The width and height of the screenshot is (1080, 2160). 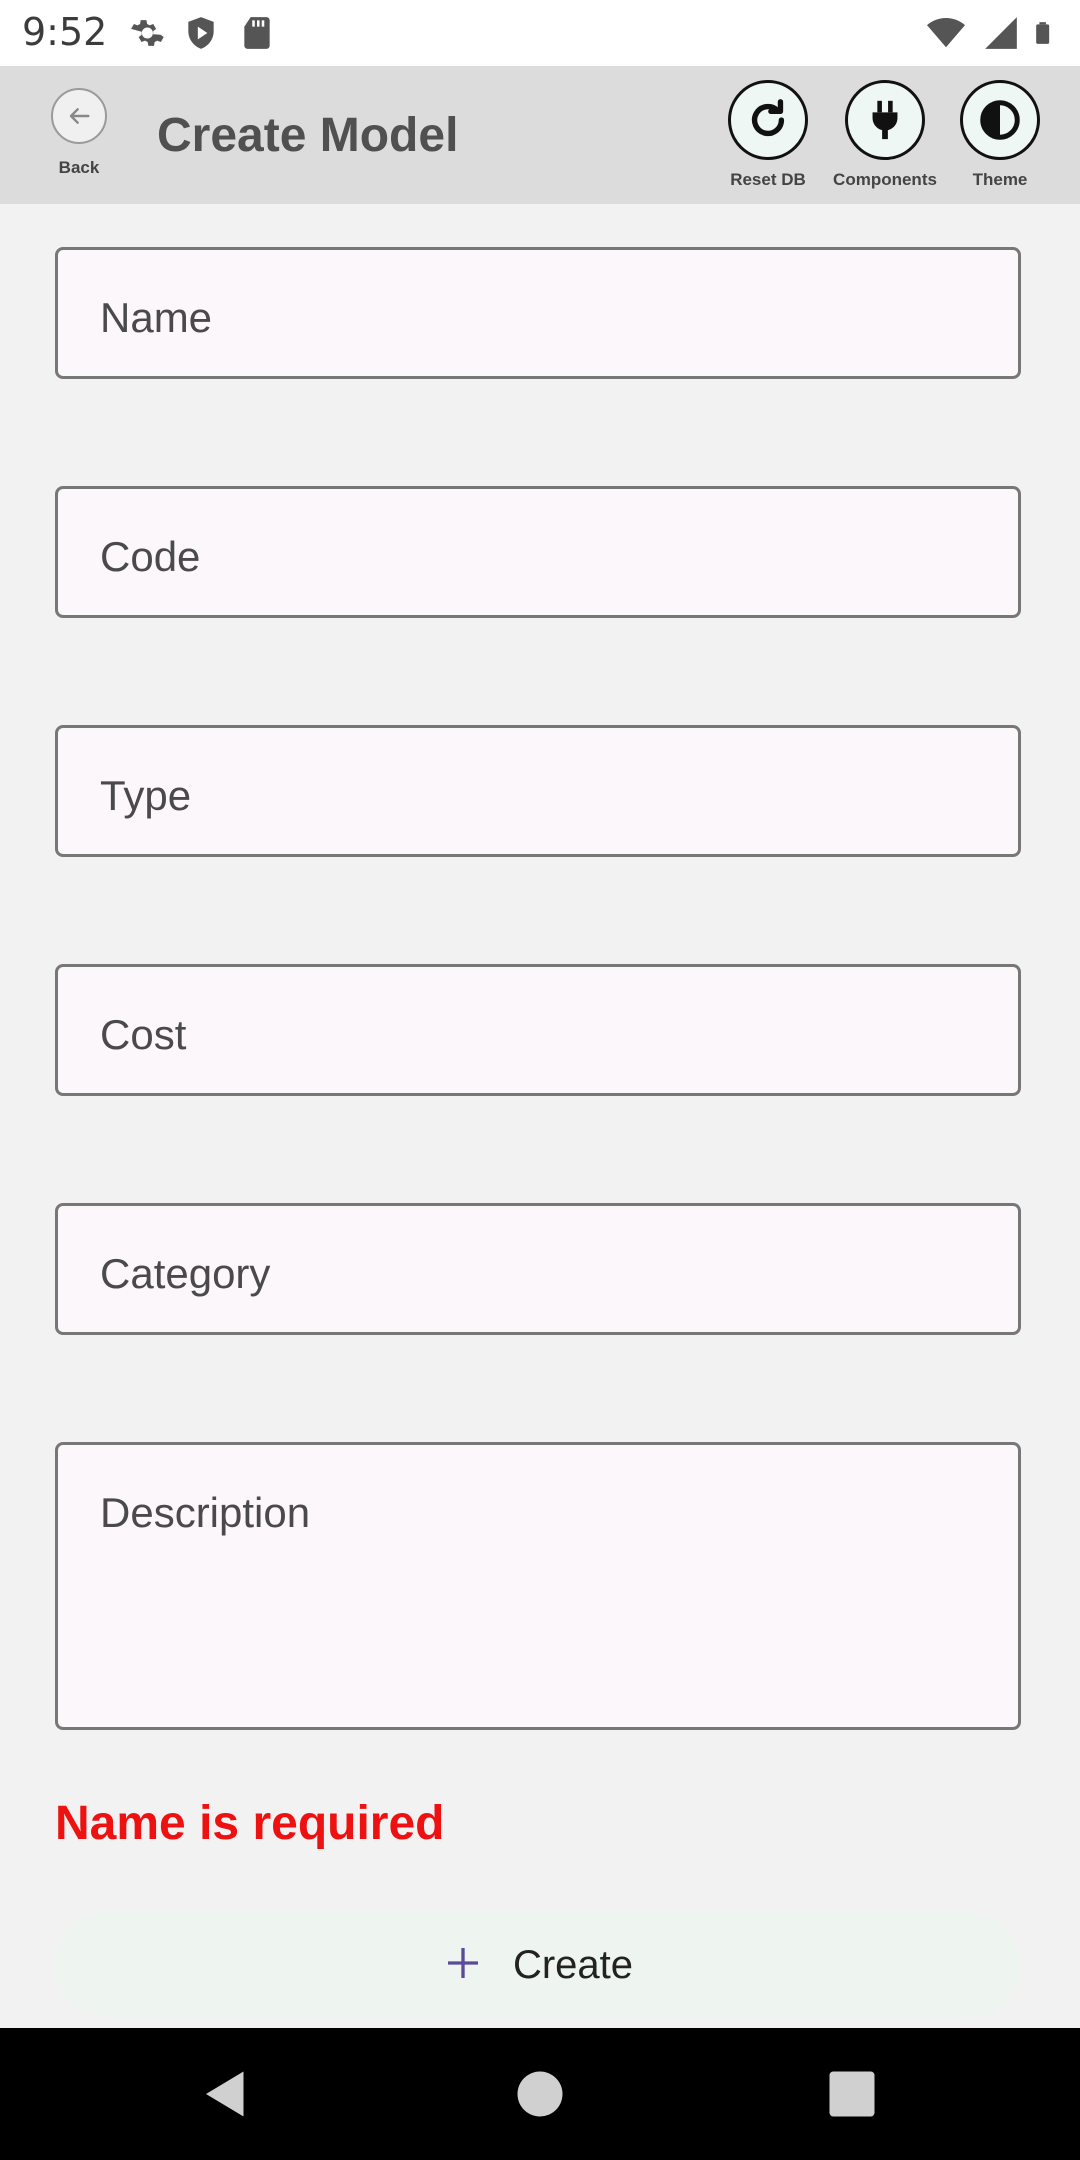 What do you see at coordinates (205, 1512) in the screenshot?
I see `description-field-label: Description` at bounding box center [205, 1512].